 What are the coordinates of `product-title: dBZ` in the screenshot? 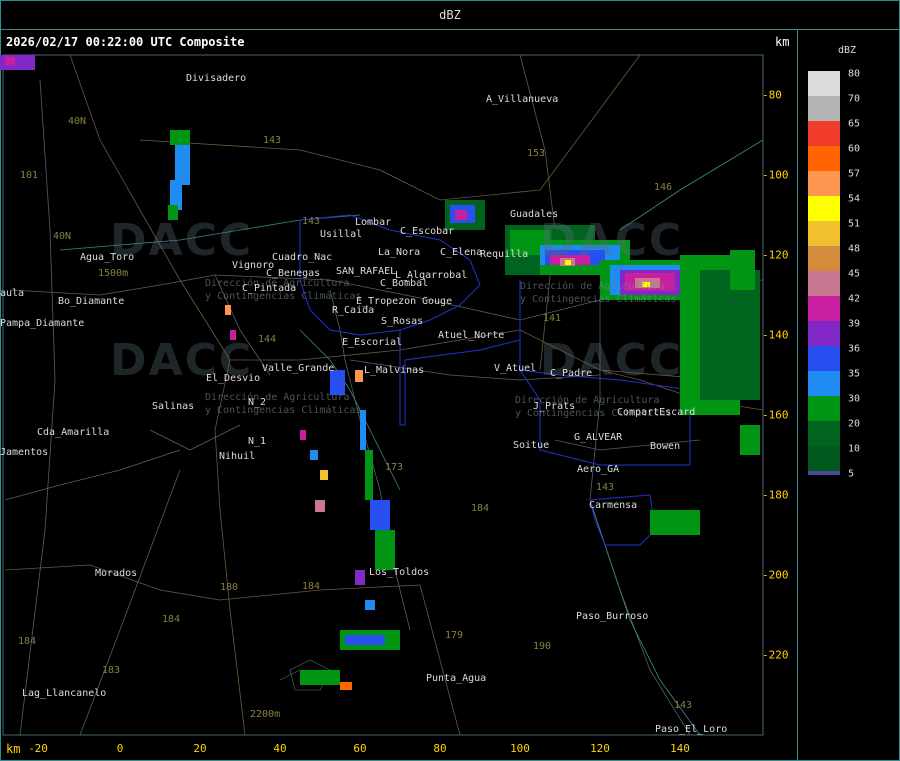 It's located at (450, 15).